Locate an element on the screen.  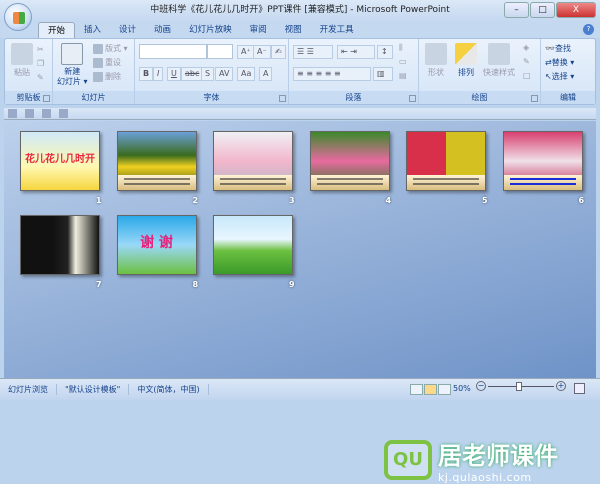
replace-label: 替换 ▾ is located at coordinates (563, 62).